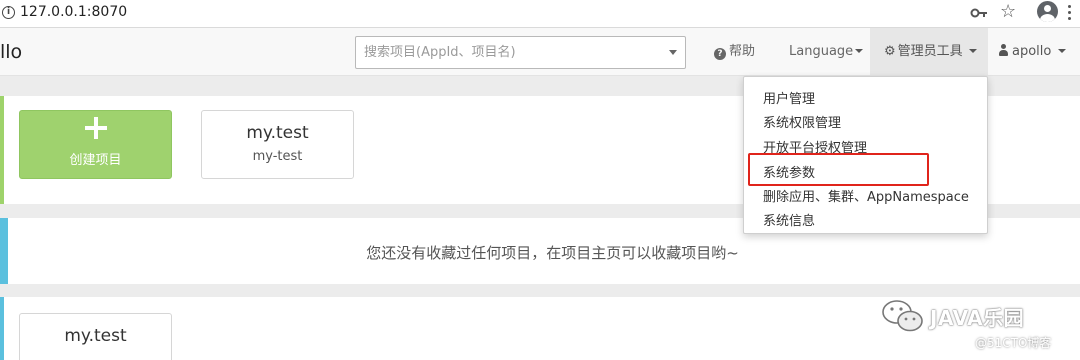  Describe the element at coordinates (540, 14) in the screenshot. I see `browser-toolbar: i 127.0.0.1:8070 ☆` at that location.